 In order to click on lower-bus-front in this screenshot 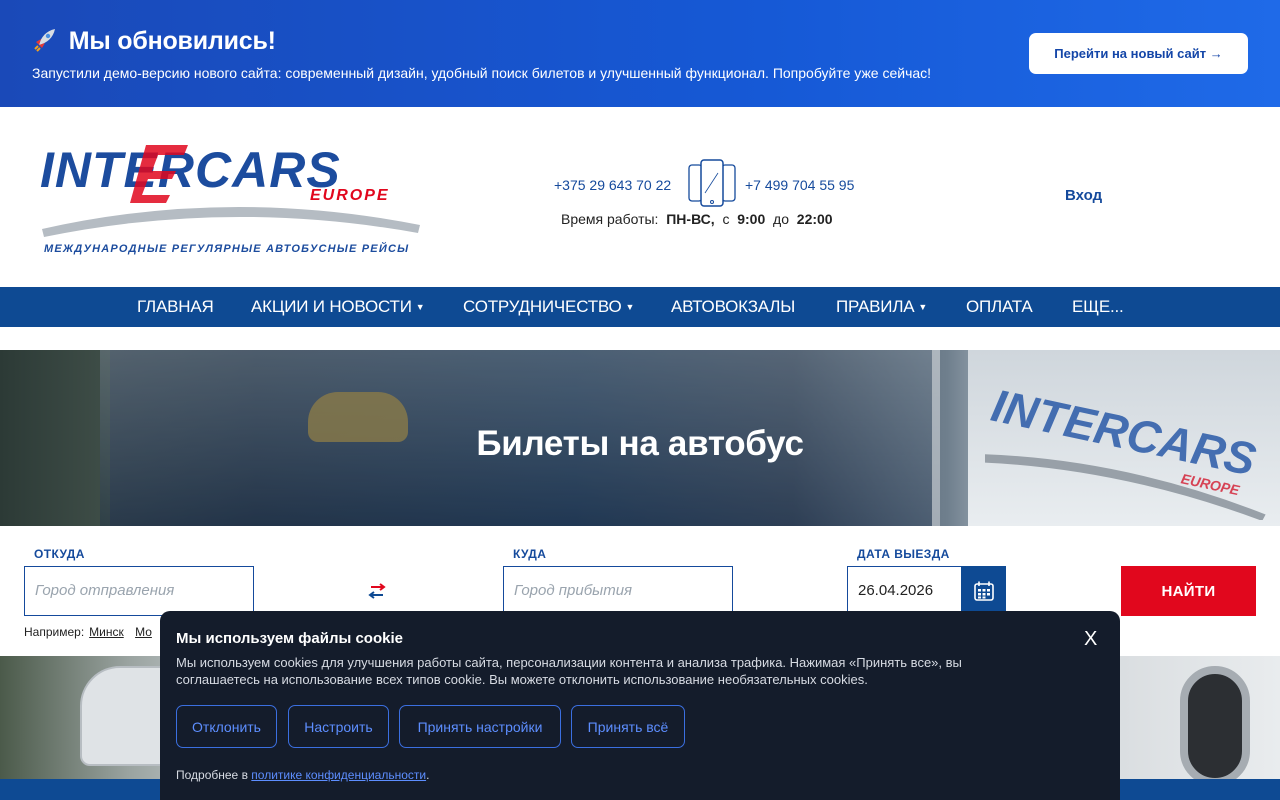, I will do `click(125, 716)`.